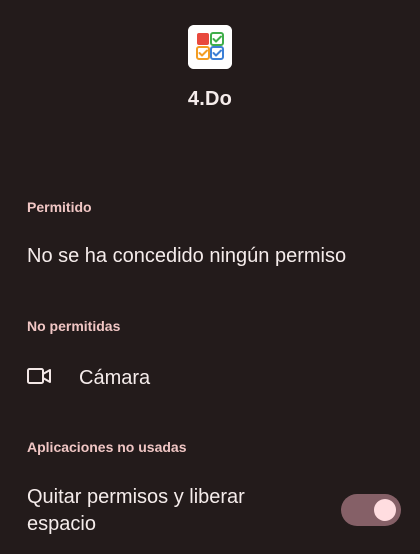 The height and width of the screenshot is (554, 420). I want to click on permission-label-camera: Cámara, so click(115, 378).